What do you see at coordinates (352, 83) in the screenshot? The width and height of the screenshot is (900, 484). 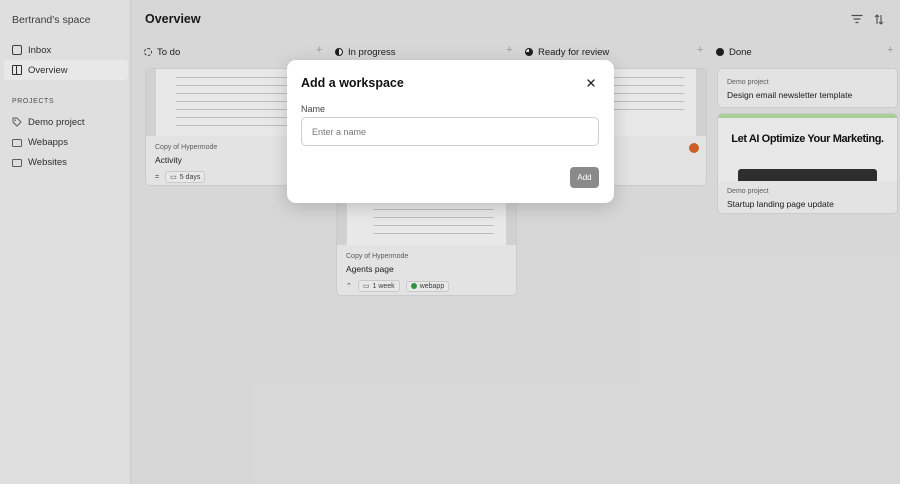 I see `modal-title: Add a workspace` at bounding box center [352, 83].